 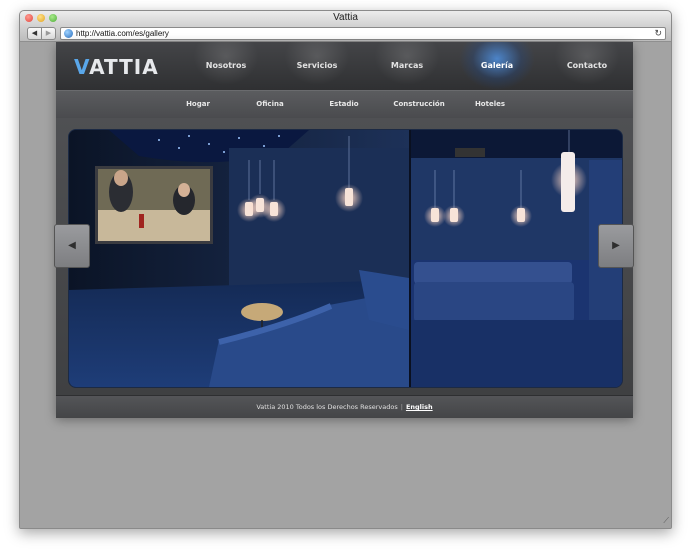 I want to click on title-bar: Vattia, so click(x=345, y=18).